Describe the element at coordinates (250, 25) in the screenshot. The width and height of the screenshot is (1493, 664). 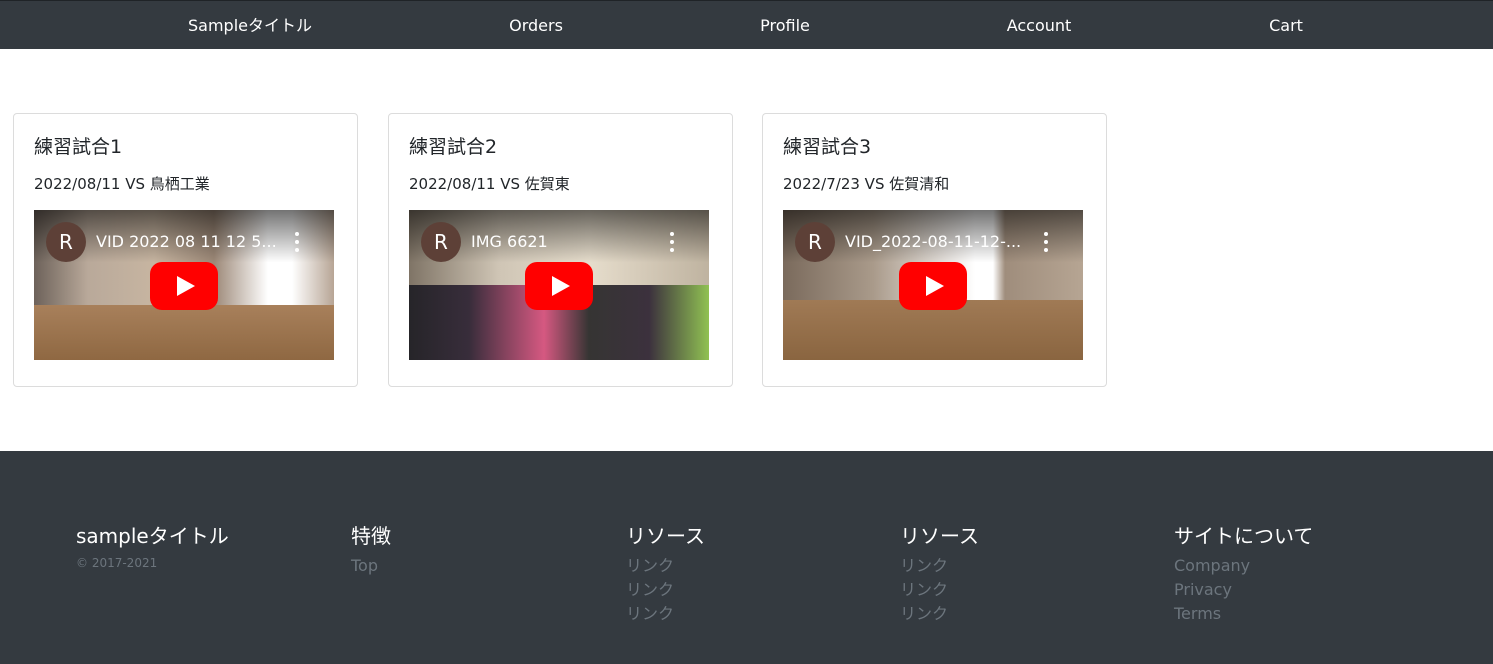
I see `nav-brand-link: Sampleタイトル` at that location.